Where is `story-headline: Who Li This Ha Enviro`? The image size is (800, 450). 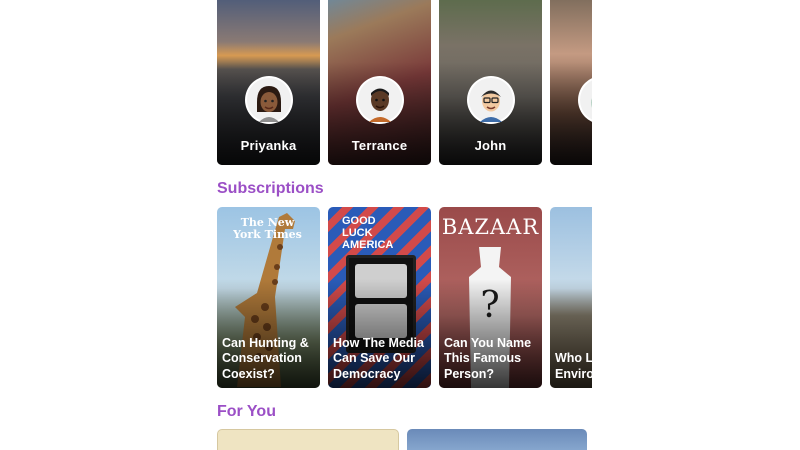
story-headline: Who Li This Ha Enviro is located at coordinates (573, 366).